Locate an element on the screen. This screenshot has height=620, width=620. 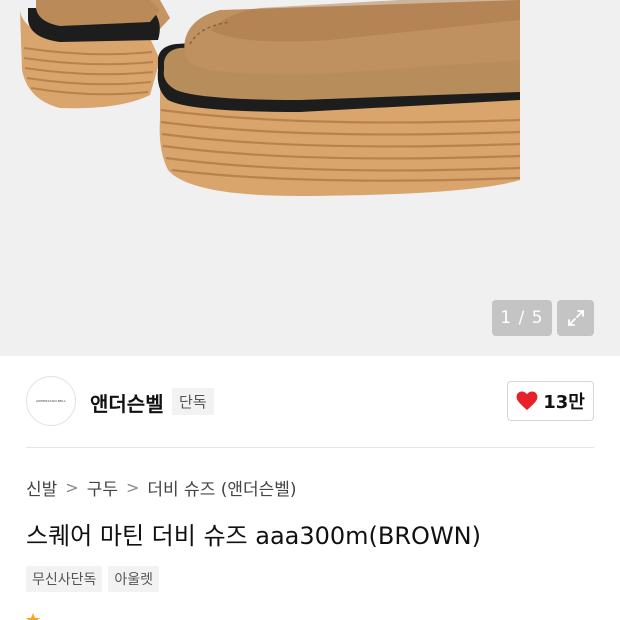
brand-name-link: 앤더슨벨 is located at coordinates (127, 402).